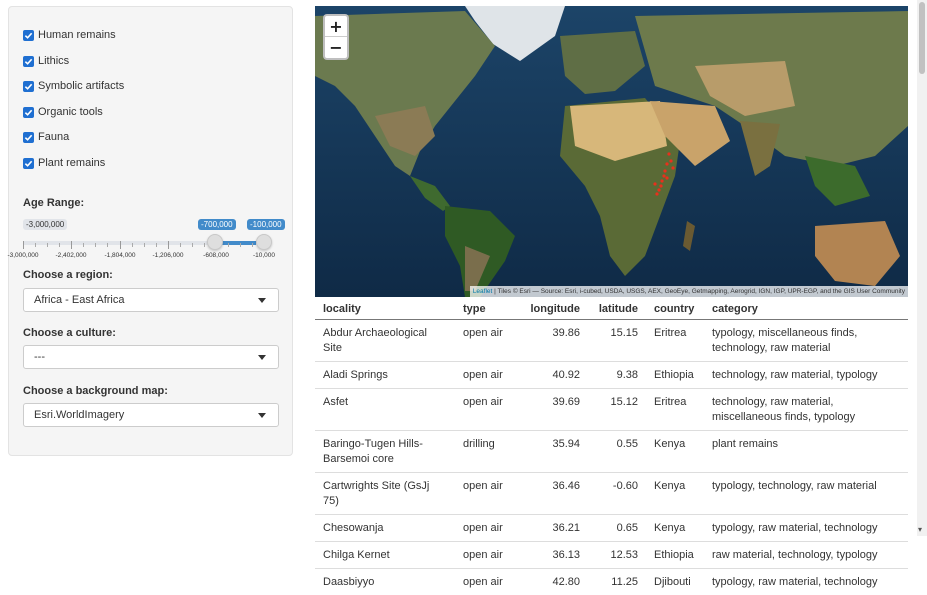  I want to click on cell-longitude: 36.21, so click(553, 528).